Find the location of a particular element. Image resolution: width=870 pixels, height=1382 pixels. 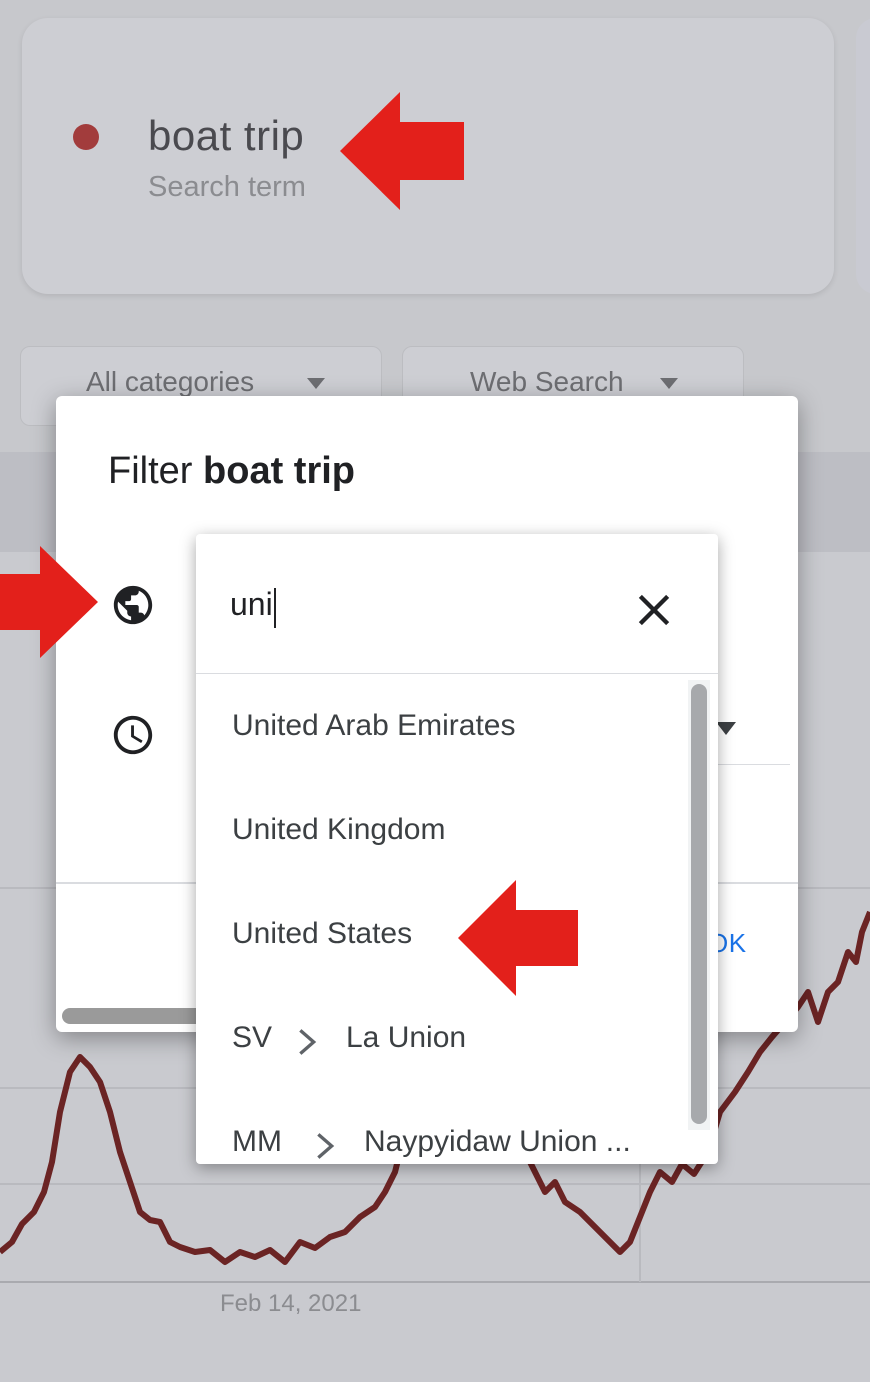

search-term-color-dot is located at coordinates (86, 137).